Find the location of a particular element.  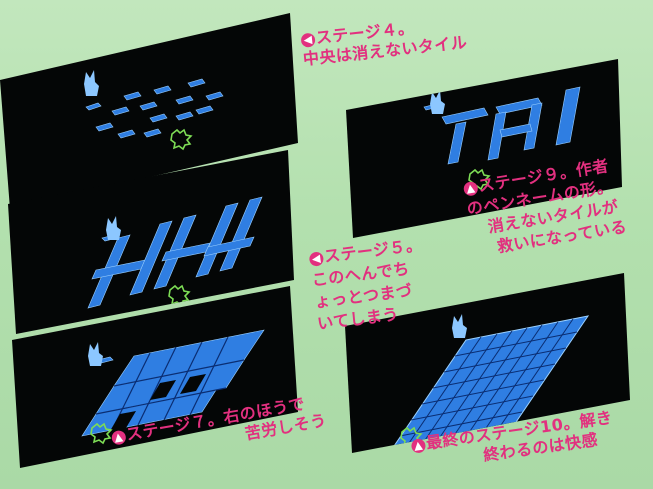

goal-icon is located at coordinates (181, 139).